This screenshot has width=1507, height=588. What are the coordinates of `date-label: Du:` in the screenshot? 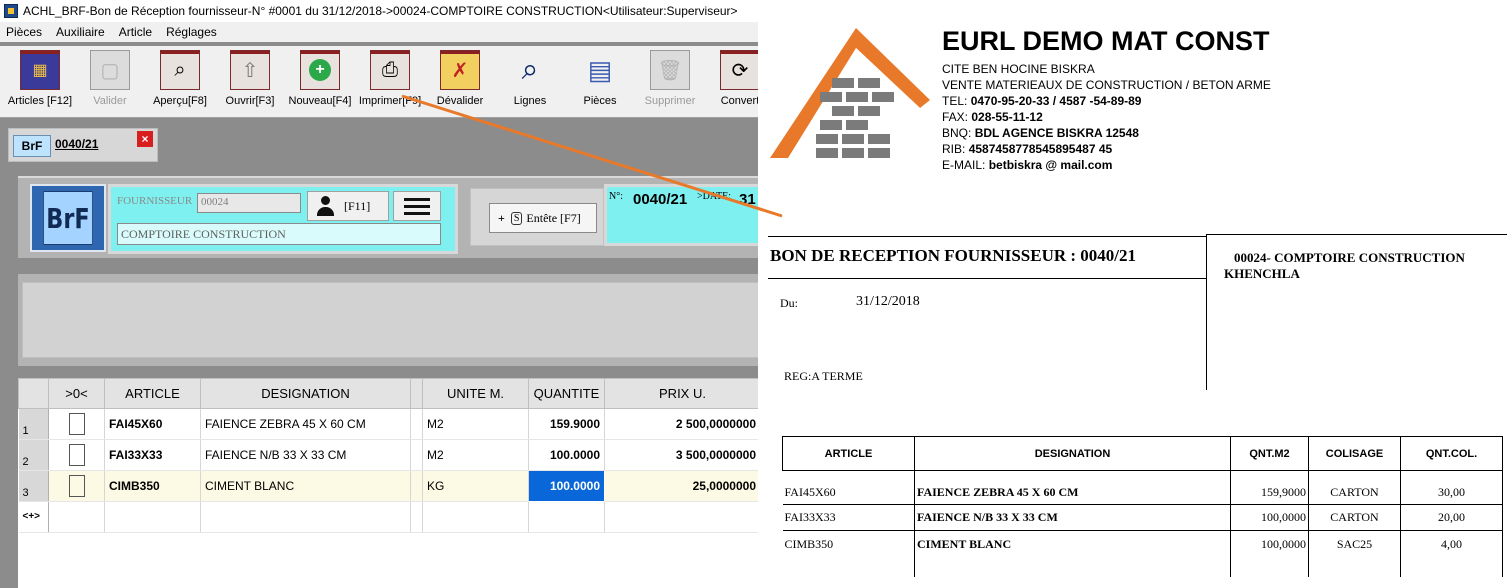 It's located at (789, 303).